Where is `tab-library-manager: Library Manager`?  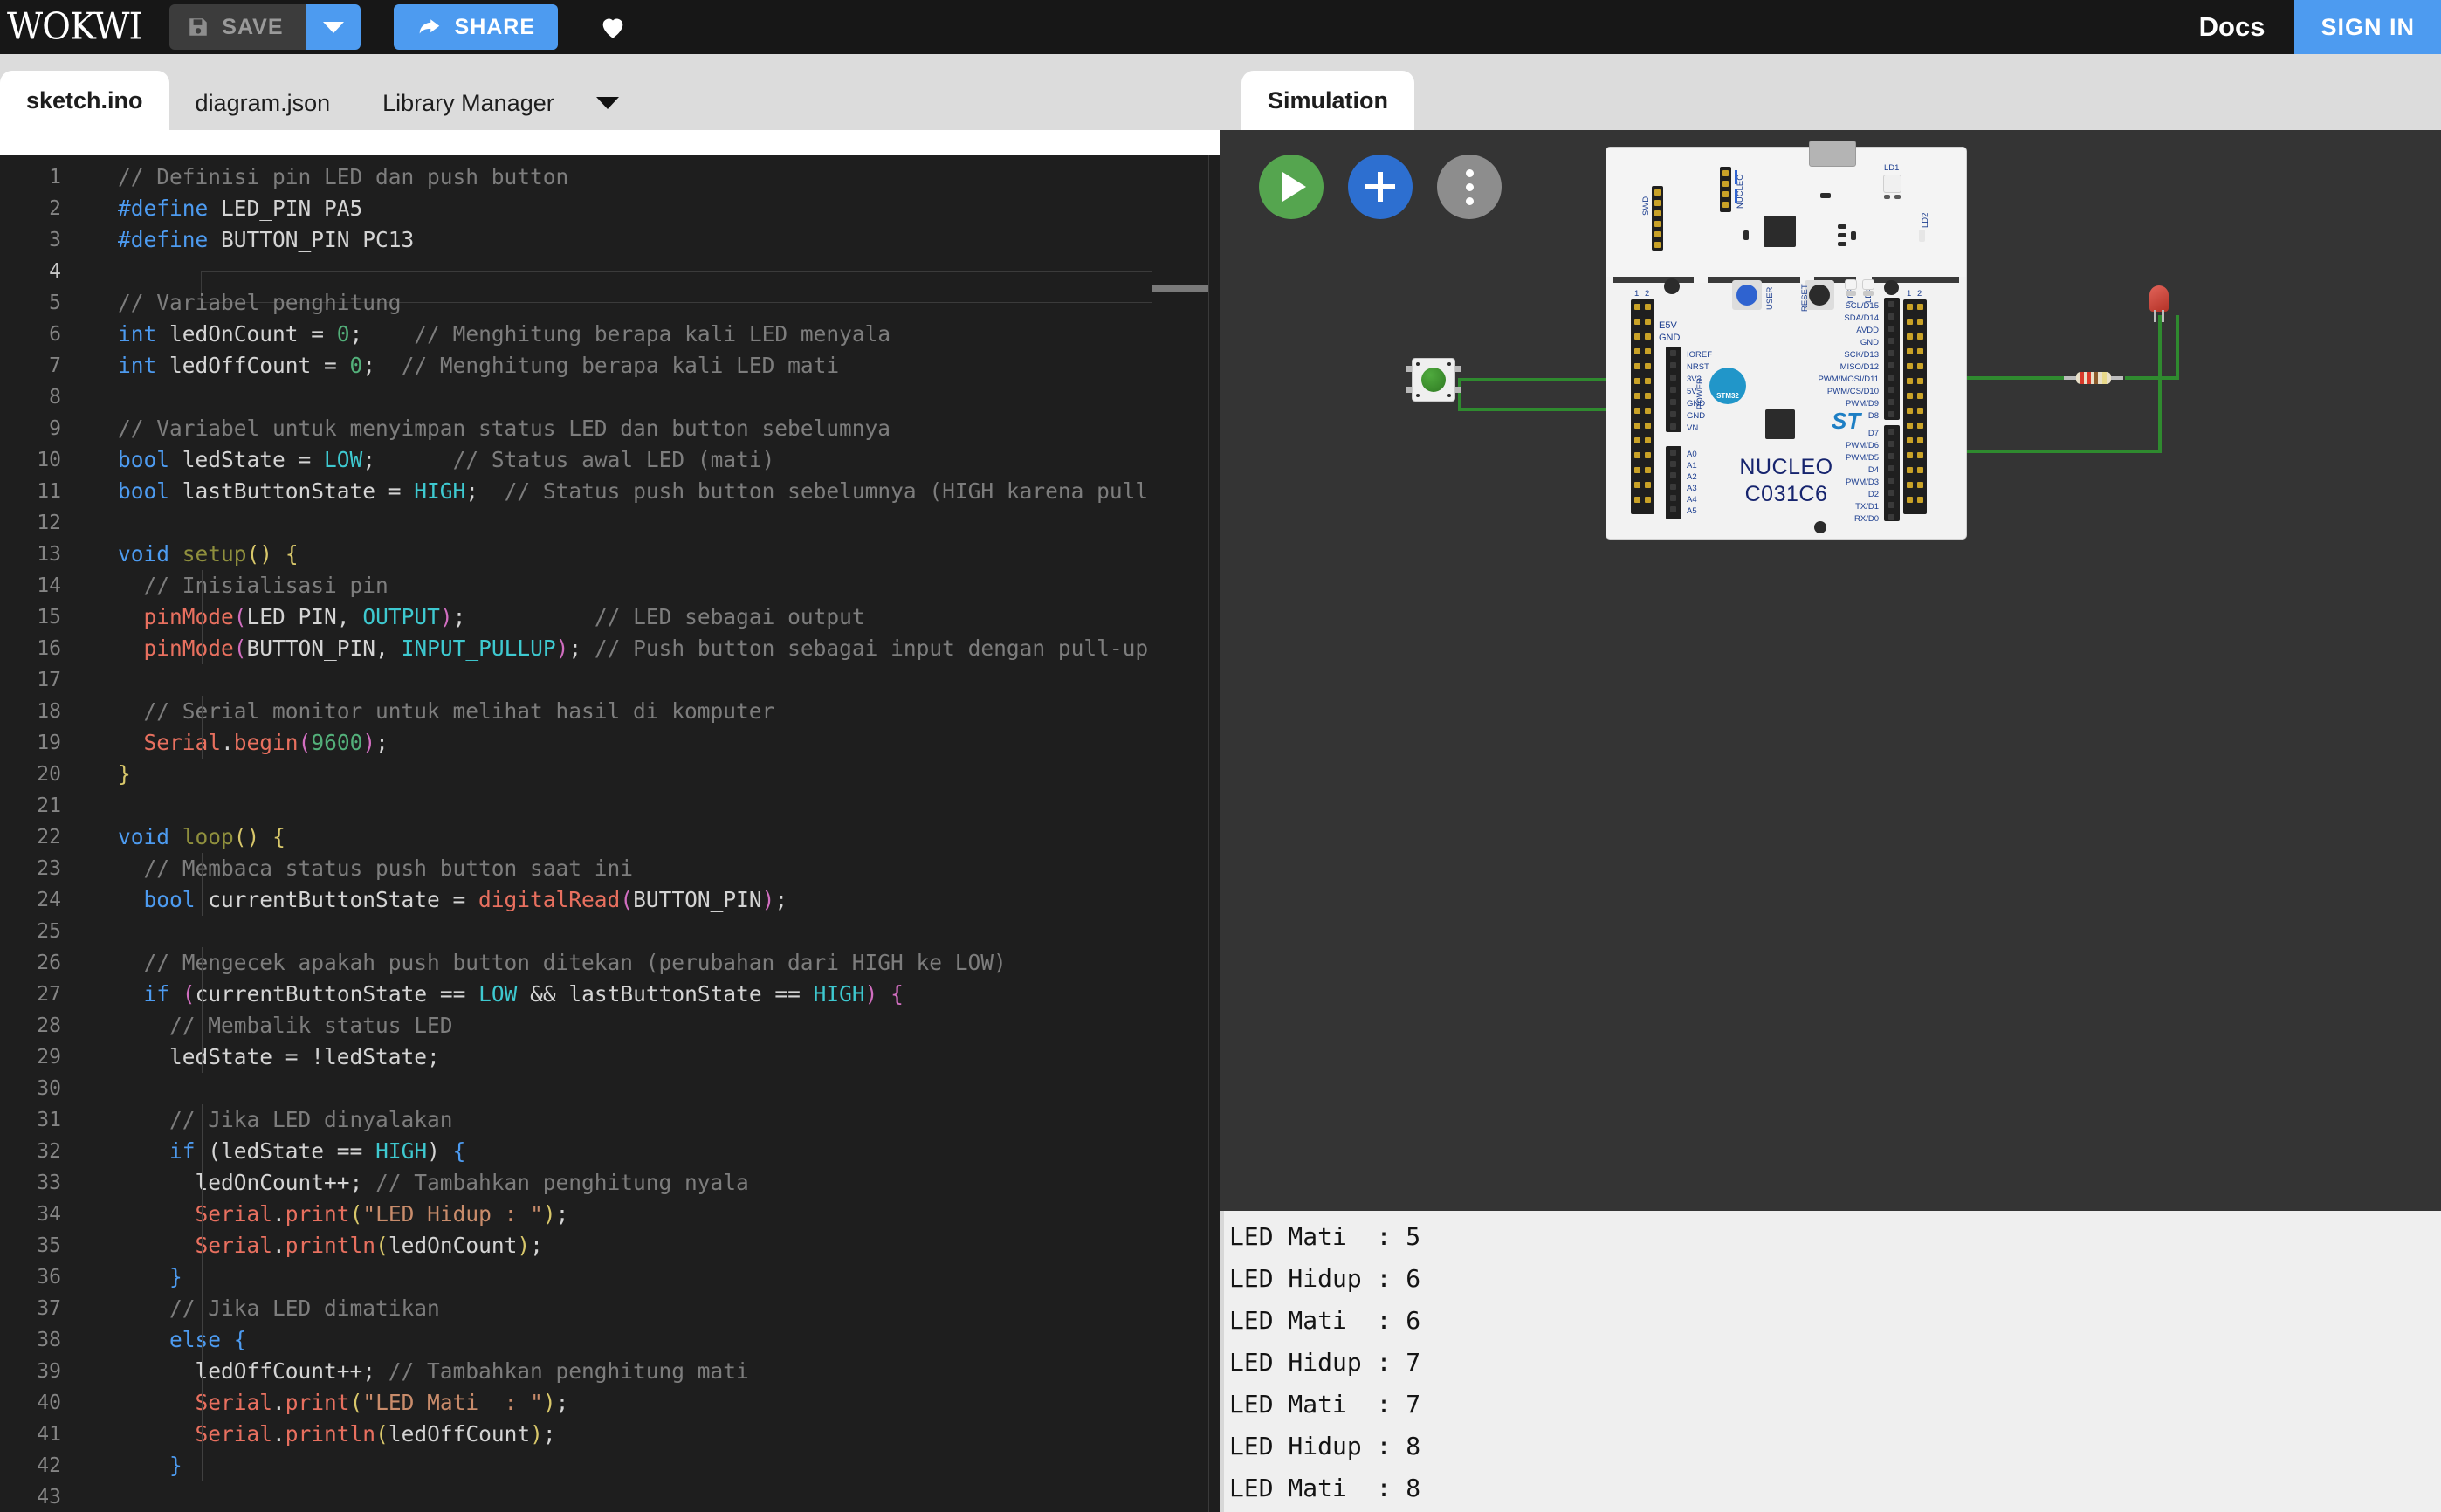
tab-library-manager: Library Manager is located at coordinates (468, 103).